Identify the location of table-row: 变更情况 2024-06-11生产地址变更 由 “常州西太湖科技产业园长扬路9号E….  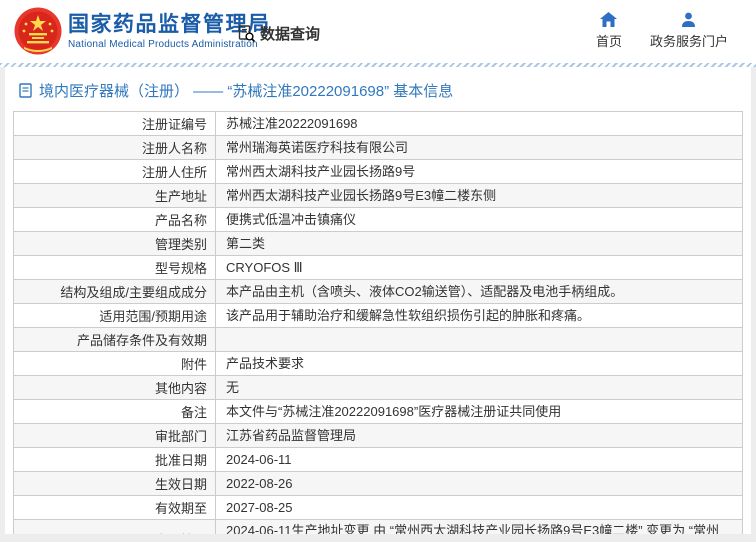
(378, 527).